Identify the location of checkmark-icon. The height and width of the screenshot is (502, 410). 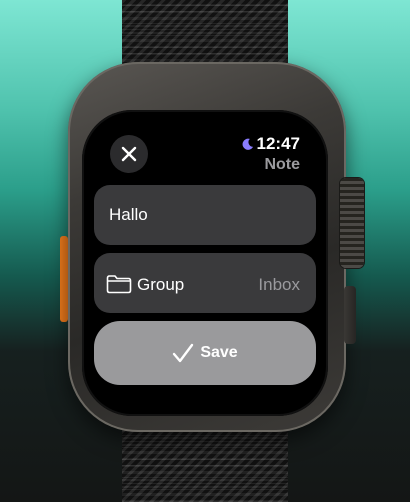
(183, 353).